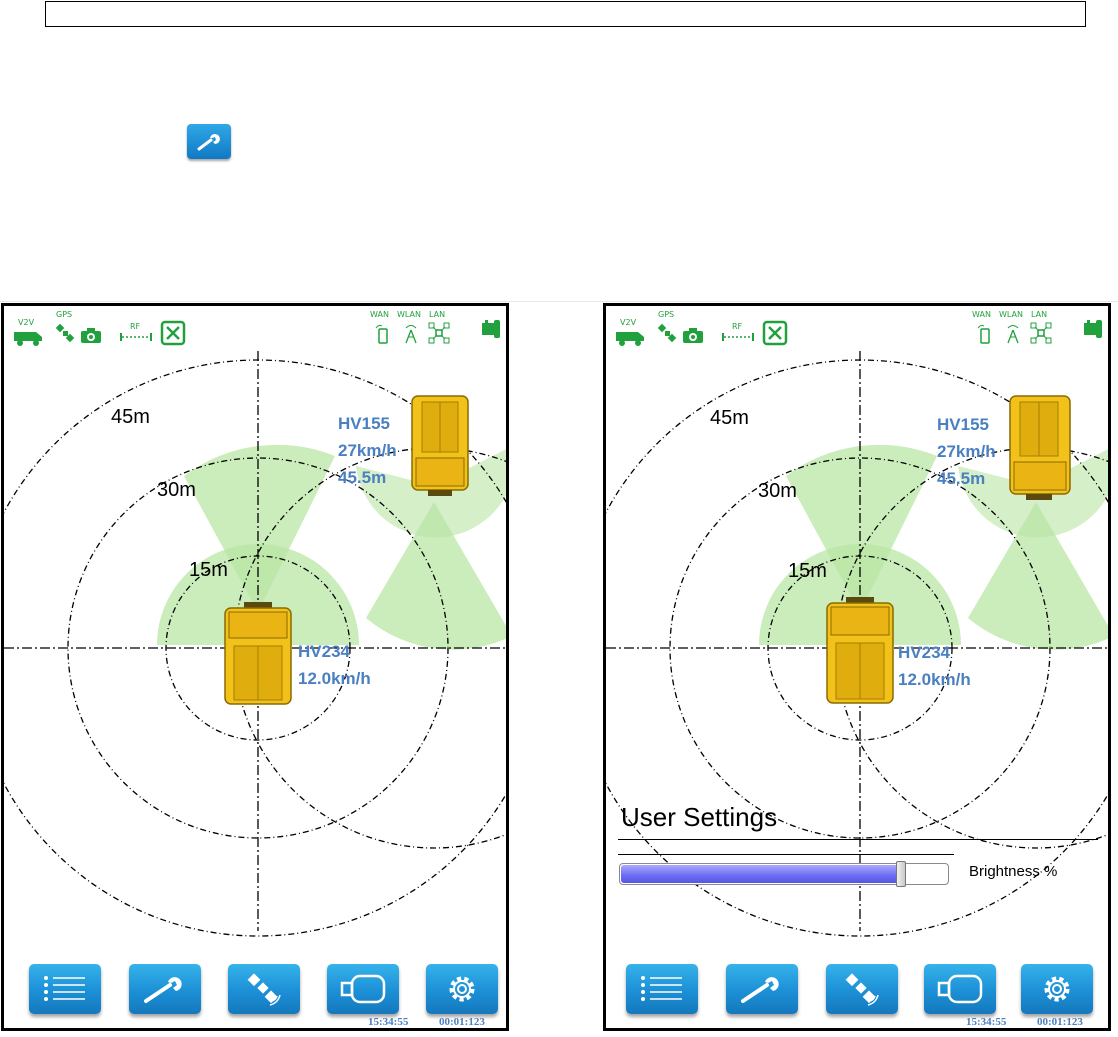  What do you see at coordinates (901, 874) in the screenshot?
I see `brightness-slider-thumb` at bounding box center [901, 874].